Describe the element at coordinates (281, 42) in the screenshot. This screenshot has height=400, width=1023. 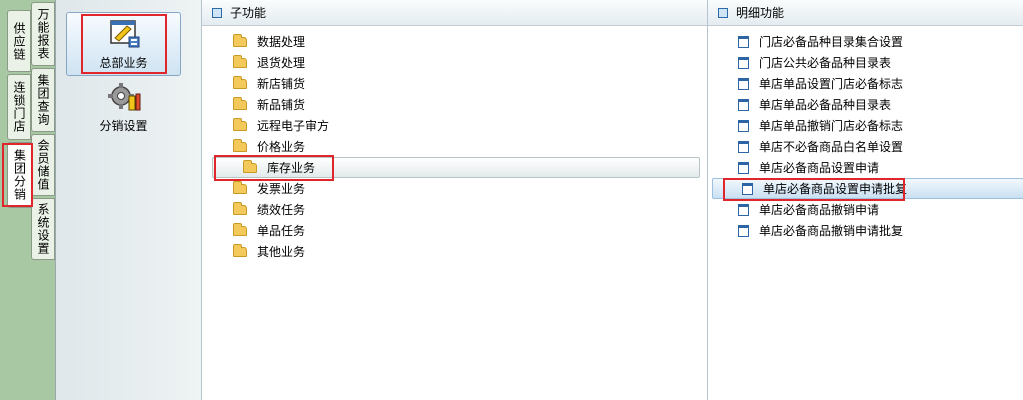
I see `subfunction-label: 数据处理` at that location.